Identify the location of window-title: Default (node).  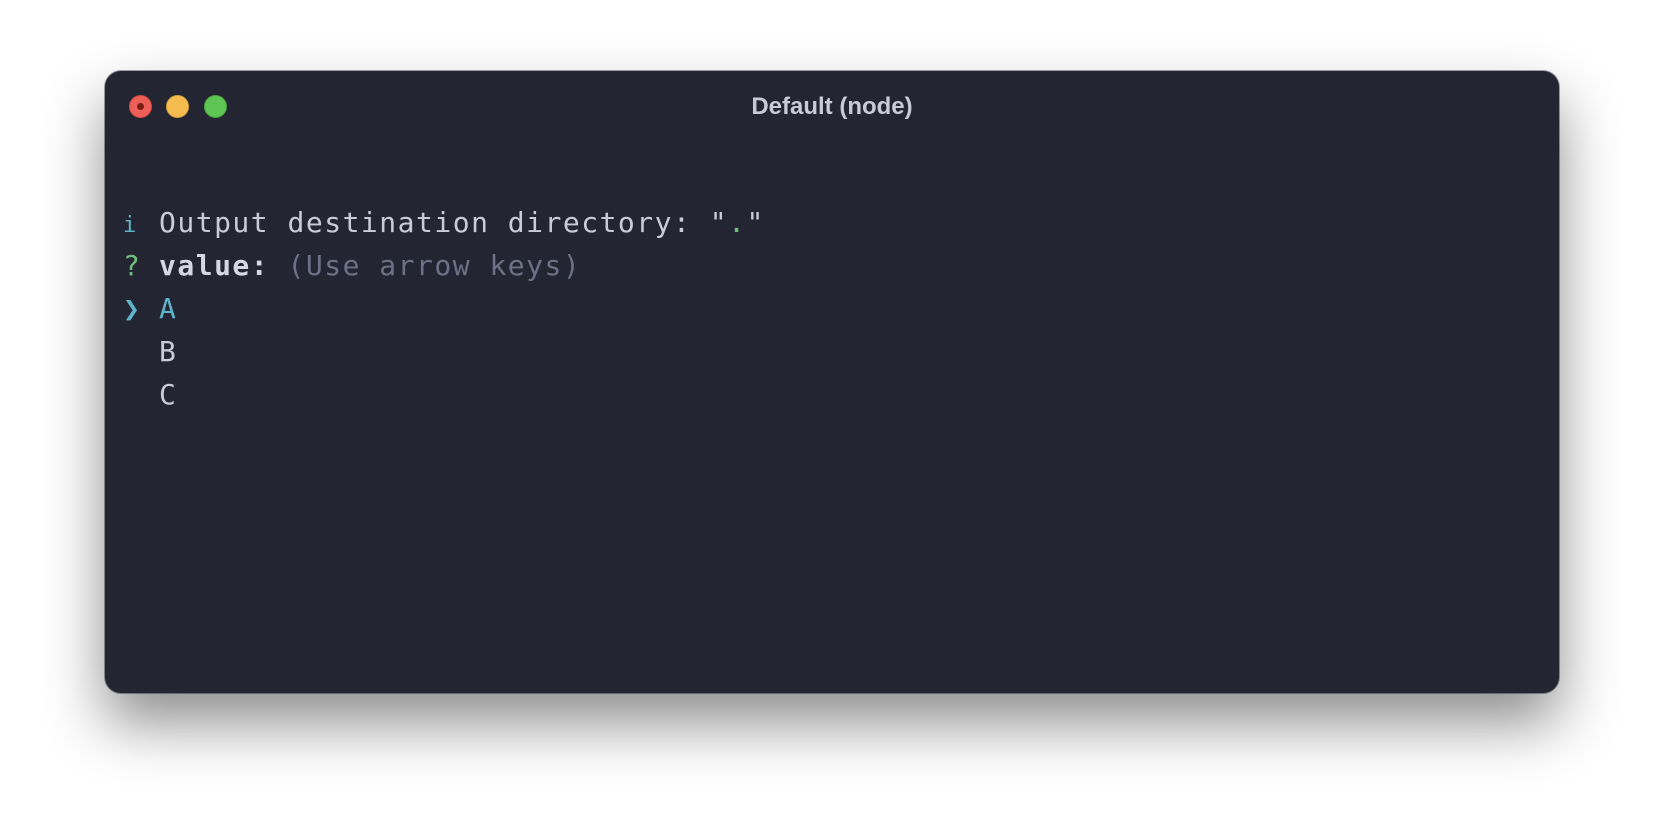
(832, 106).